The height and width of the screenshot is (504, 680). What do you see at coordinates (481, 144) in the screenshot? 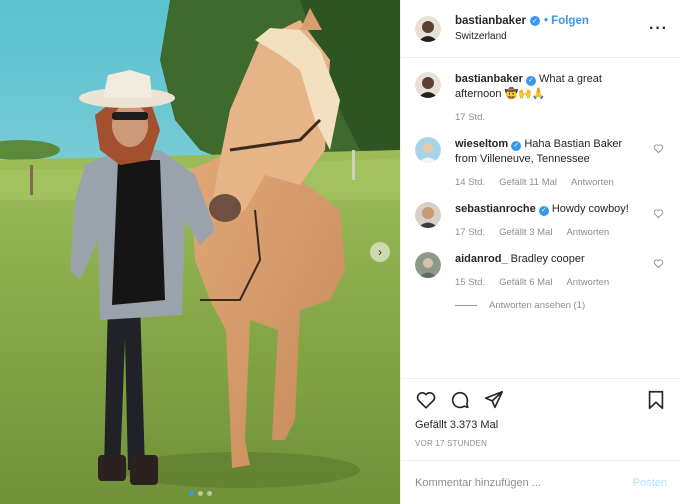
I see `comment-username: wieseltom` at bounding box center [481, 144].